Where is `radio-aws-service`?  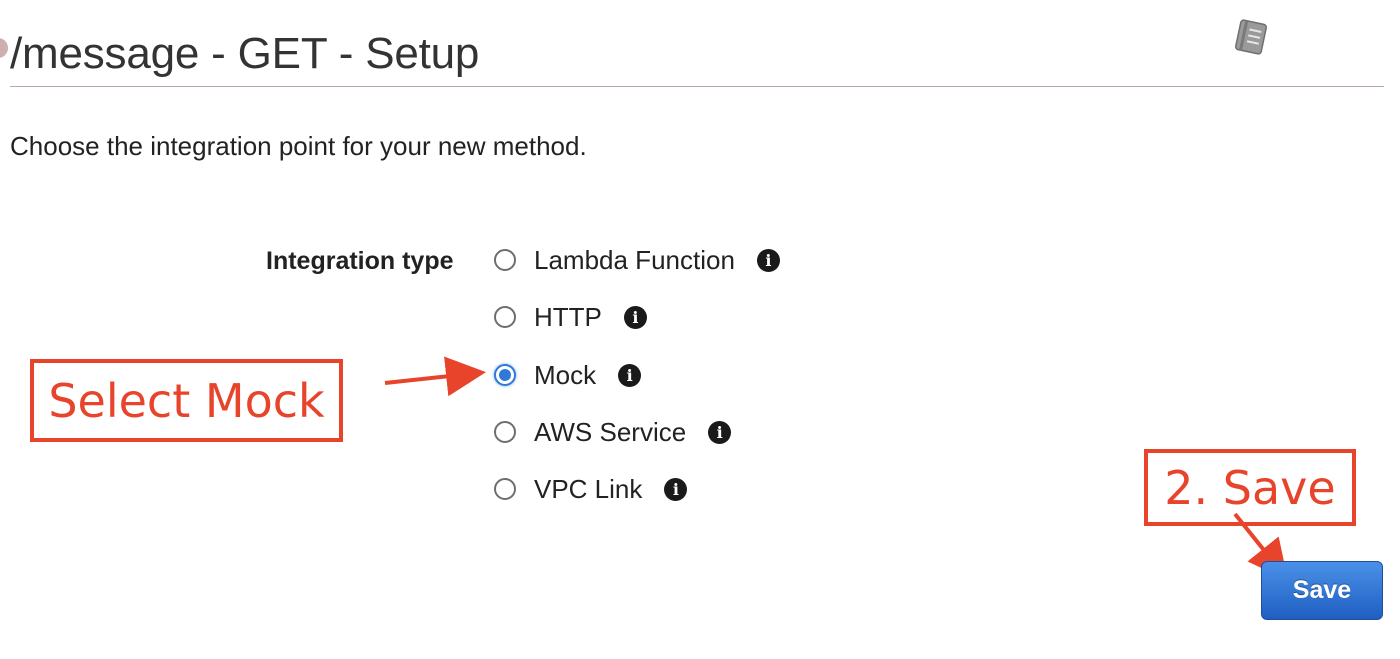
radio-aws-service is located at coordinates (505, 432).